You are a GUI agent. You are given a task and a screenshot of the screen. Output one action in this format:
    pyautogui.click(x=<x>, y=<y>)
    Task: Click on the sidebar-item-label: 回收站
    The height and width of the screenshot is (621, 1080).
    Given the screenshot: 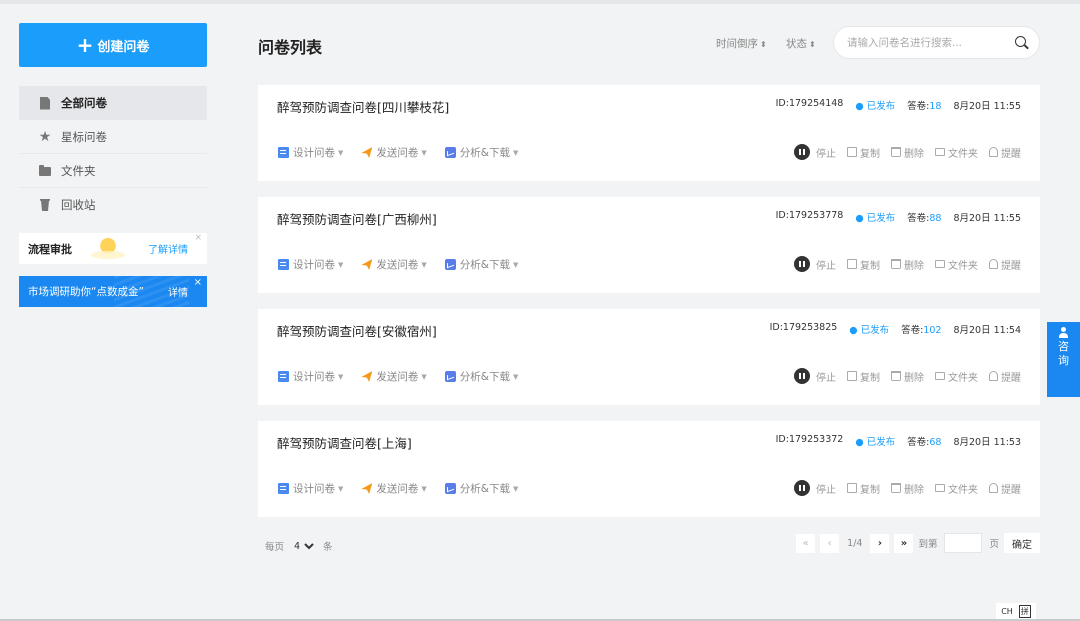 What is the action you would take?
    pyautogui.click(x=78, y=205)
    